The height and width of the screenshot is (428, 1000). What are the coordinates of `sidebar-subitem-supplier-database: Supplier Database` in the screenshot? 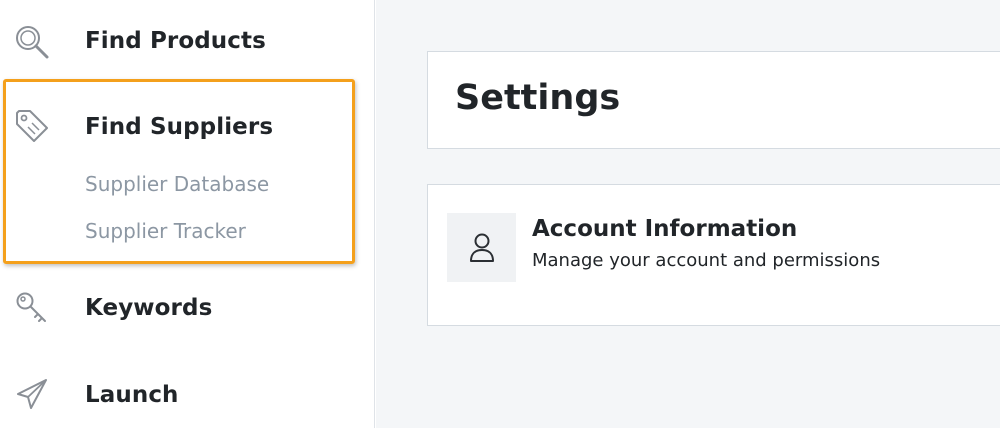 It's located at (177, 184).